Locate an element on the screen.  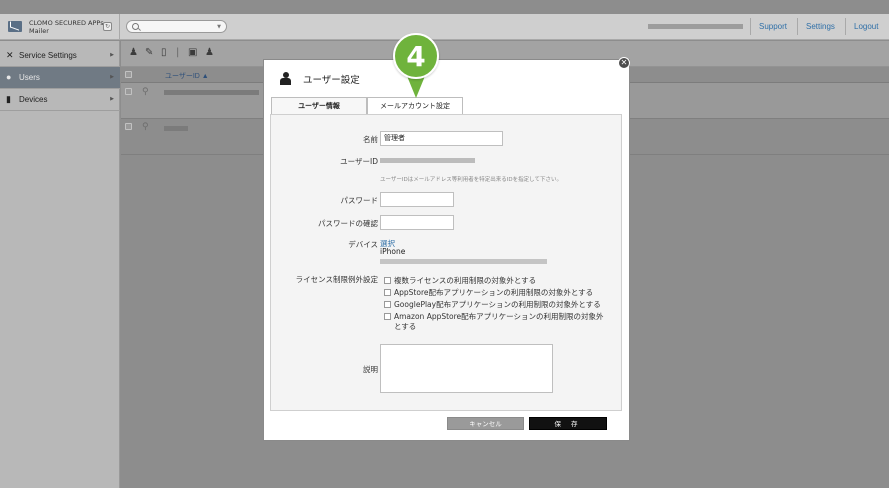
cancel-button: キャンセル is located at coordinates (485, 423).